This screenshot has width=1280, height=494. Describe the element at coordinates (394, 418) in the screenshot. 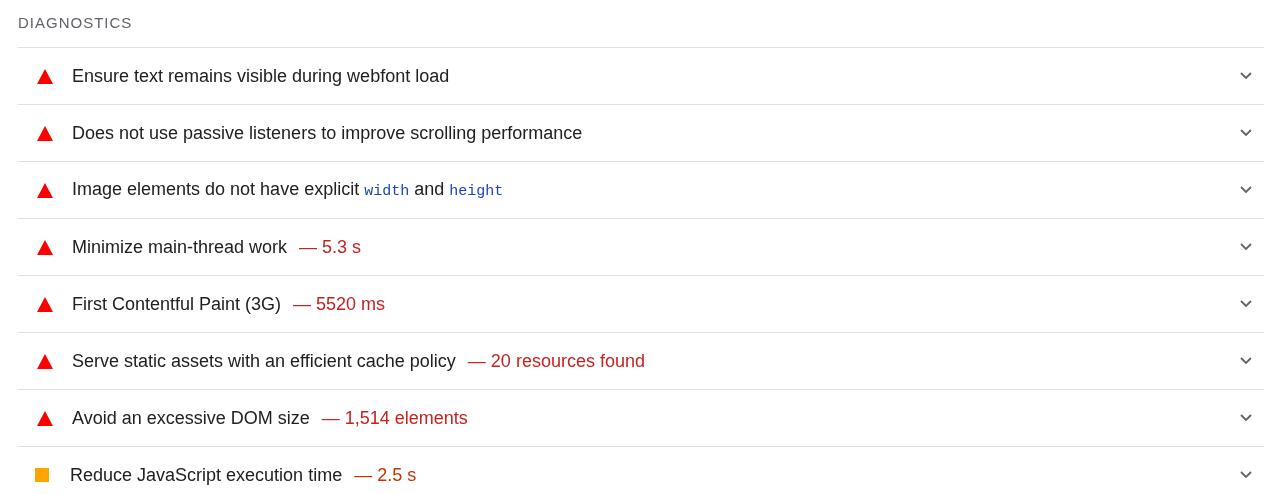

I see `audit-value: — 1,514 elements` at that location.